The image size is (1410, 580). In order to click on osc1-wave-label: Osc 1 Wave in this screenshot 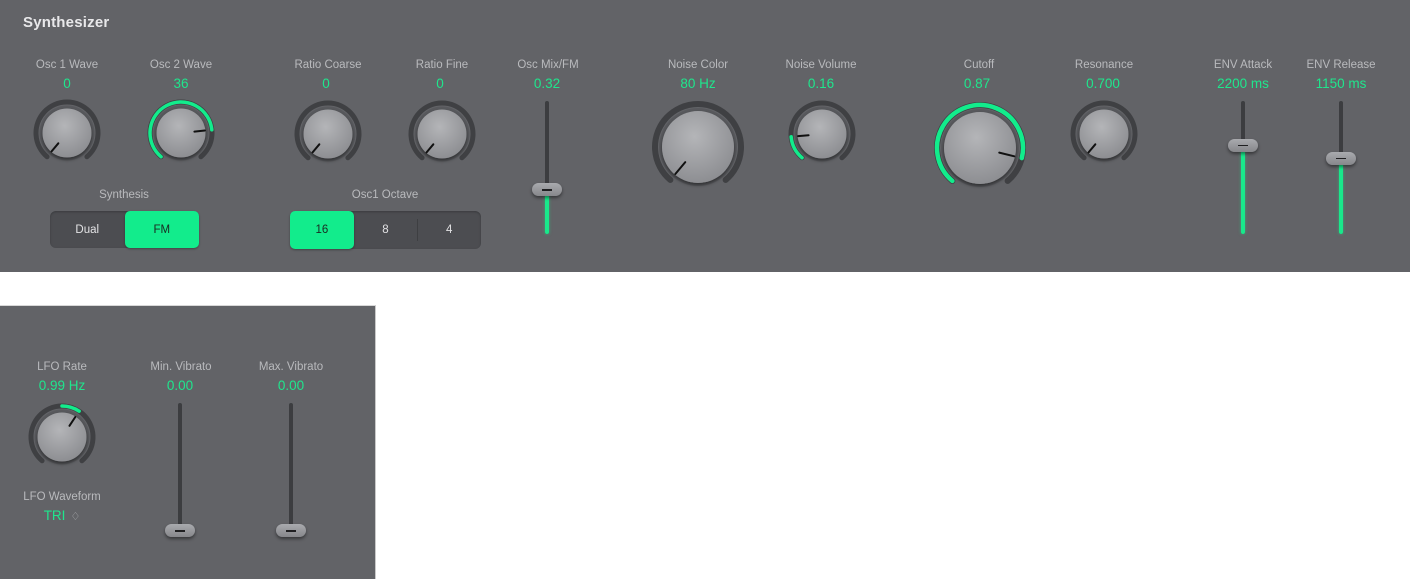, I will do `click(67, 65)`.